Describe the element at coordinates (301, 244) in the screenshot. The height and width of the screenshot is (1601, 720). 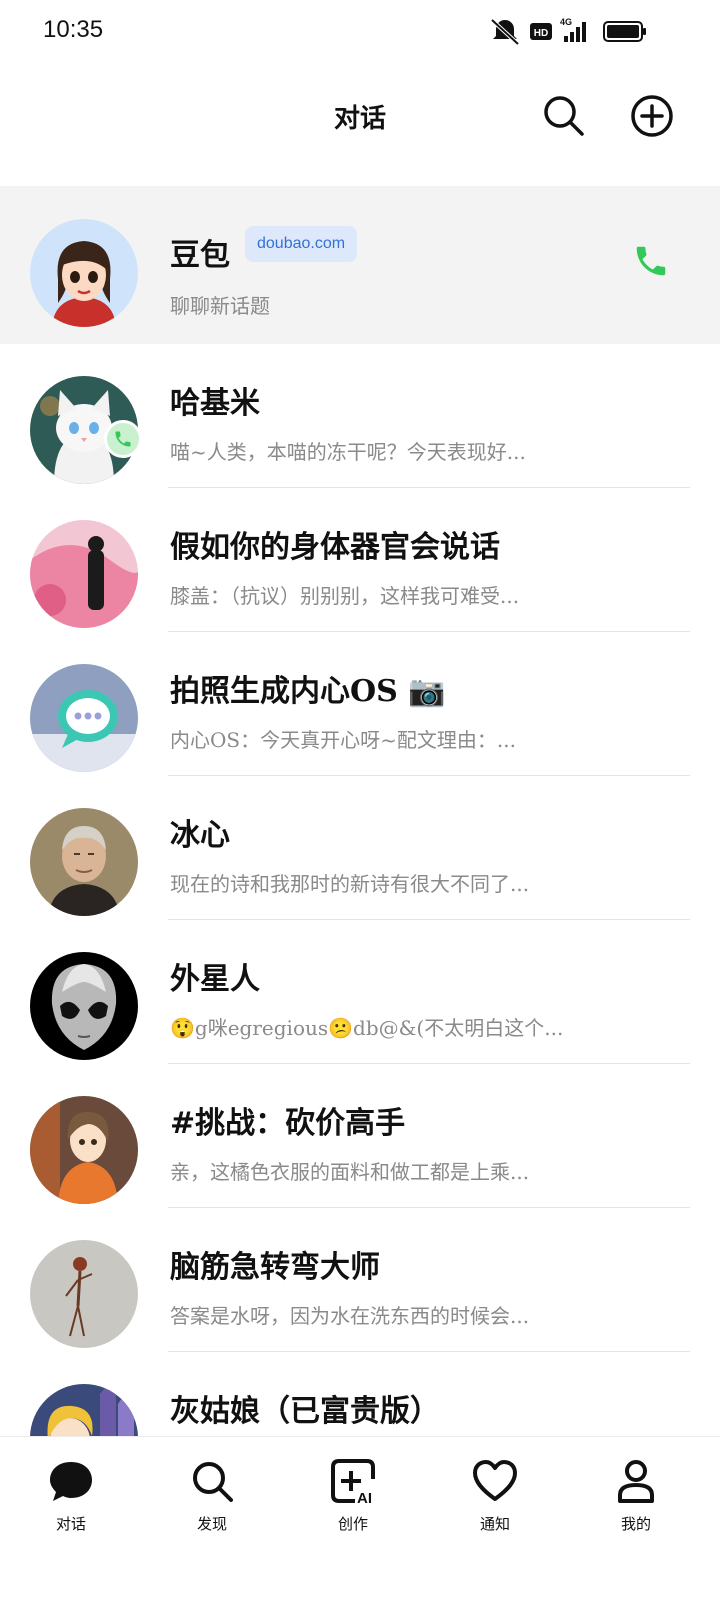
I see `domain-badge: doubao.com` at that location.